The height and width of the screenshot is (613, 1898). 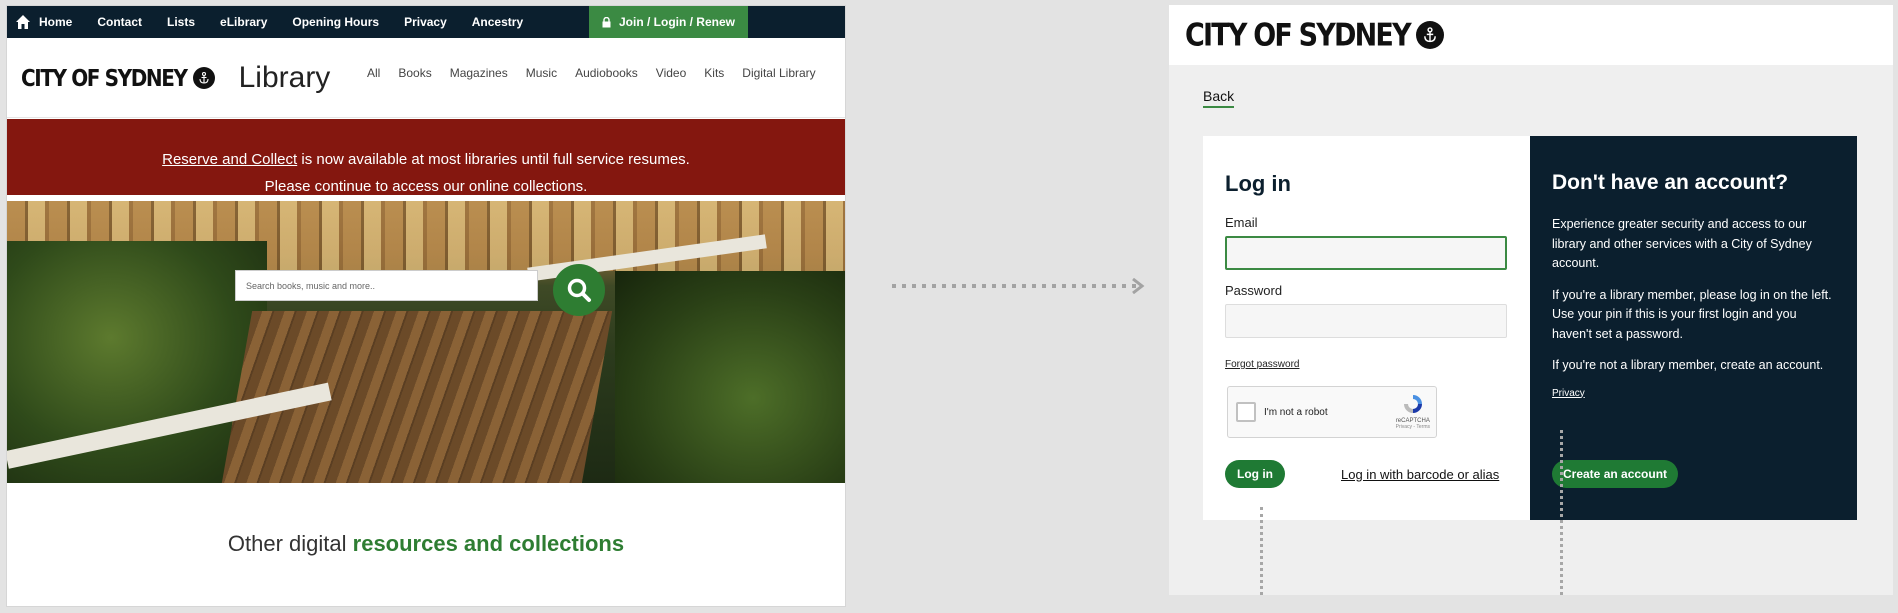 I want to click on topnav-opening-hours: Opening Hours, so click(x=335, y=22).